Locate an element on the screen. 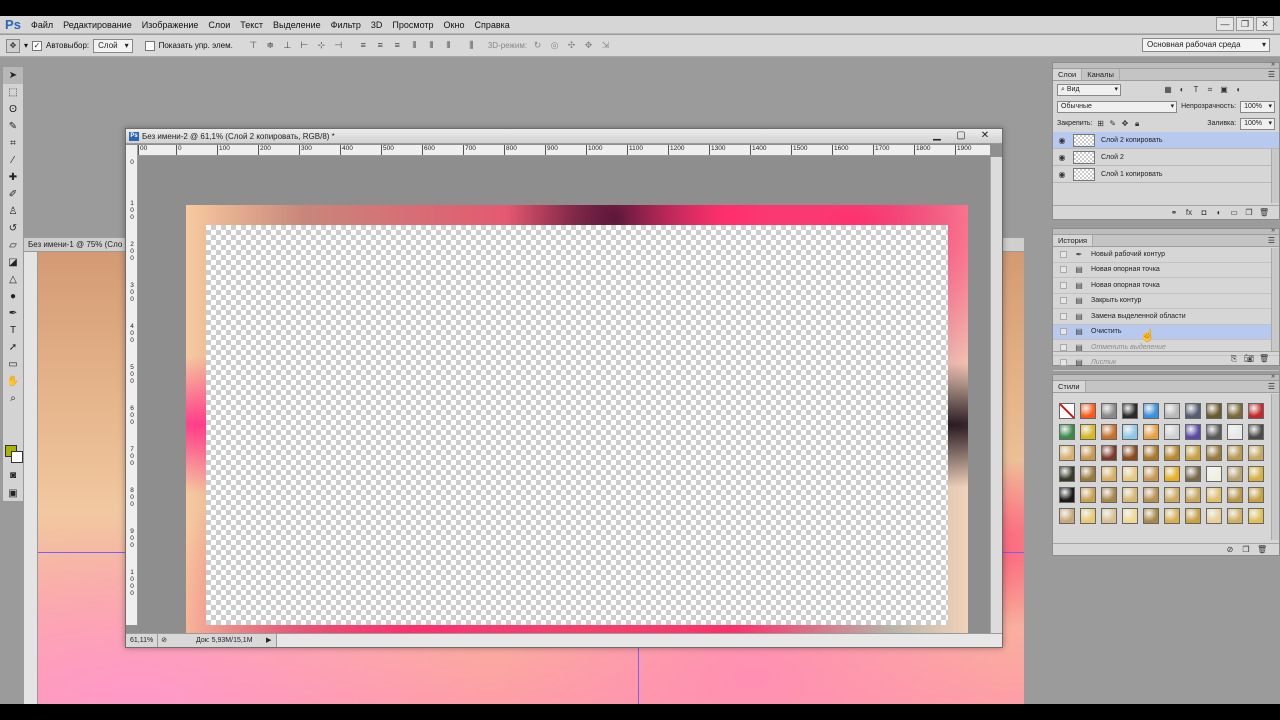  brush-tool-icon: ✐ is located at coordinates (13, 194).